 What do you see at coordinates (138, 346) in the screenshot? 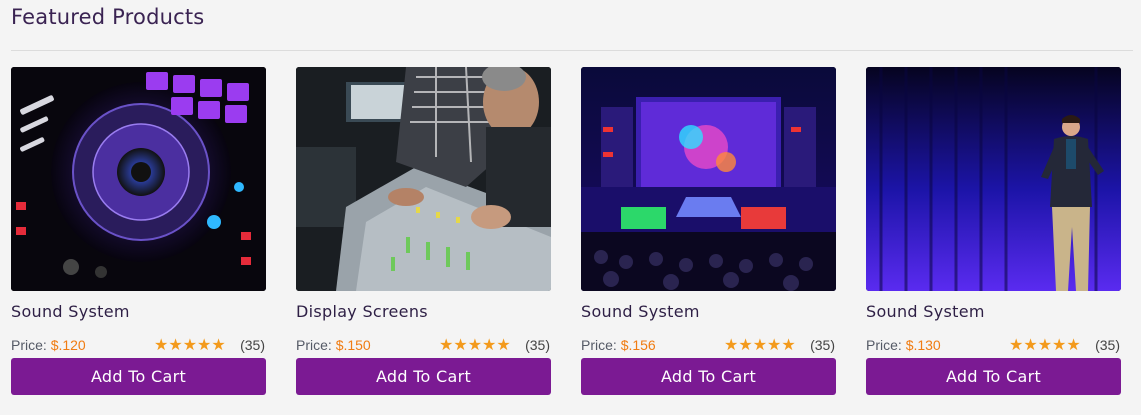
I see `price-row: Price: $.120 ★★★★★ (35)` at bounding box center [138, 346].